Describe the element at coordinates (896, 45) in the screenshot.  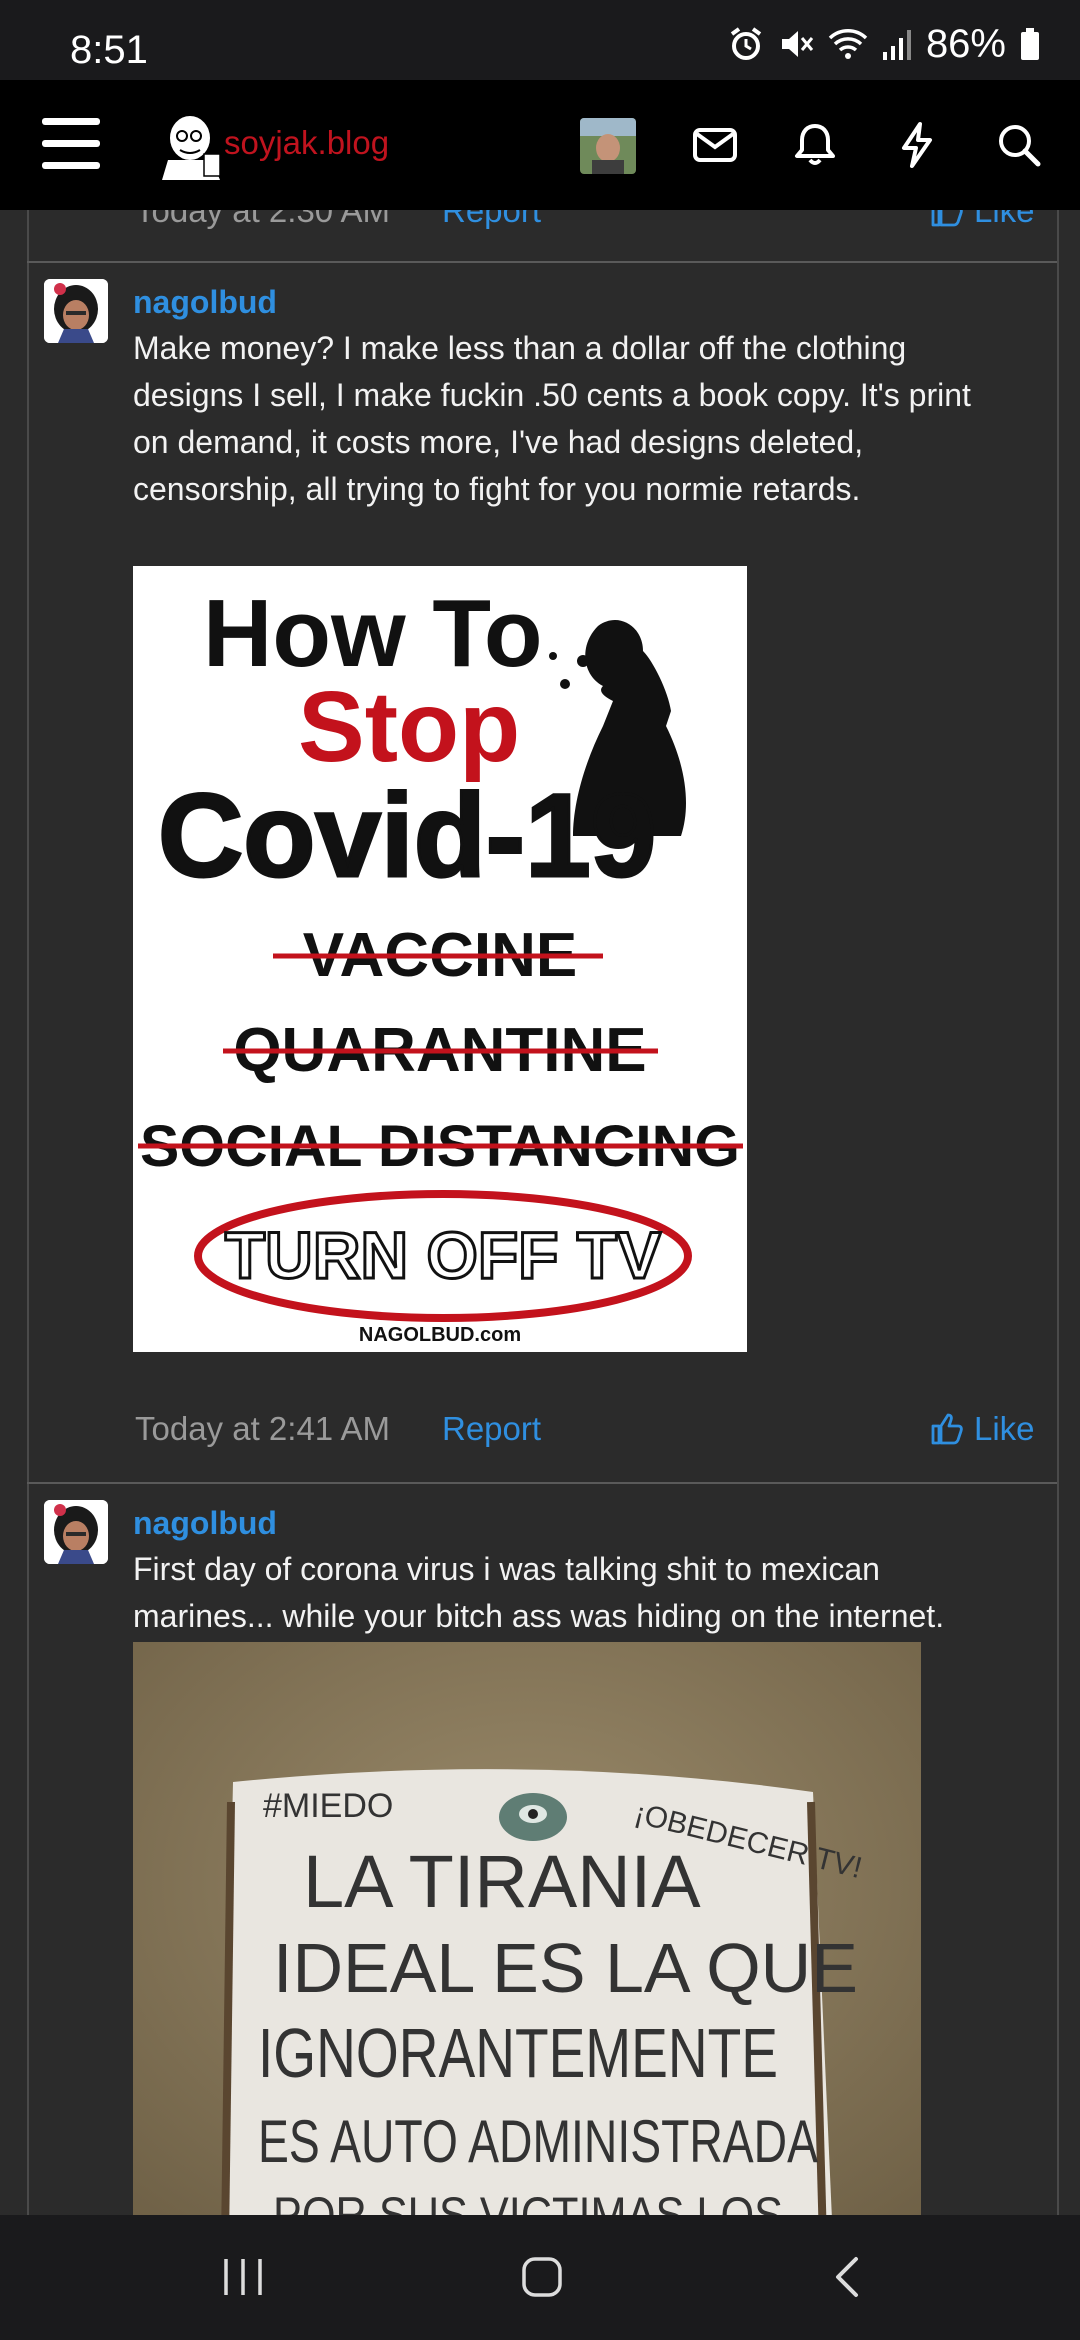
I see `signal-icon` at that location.